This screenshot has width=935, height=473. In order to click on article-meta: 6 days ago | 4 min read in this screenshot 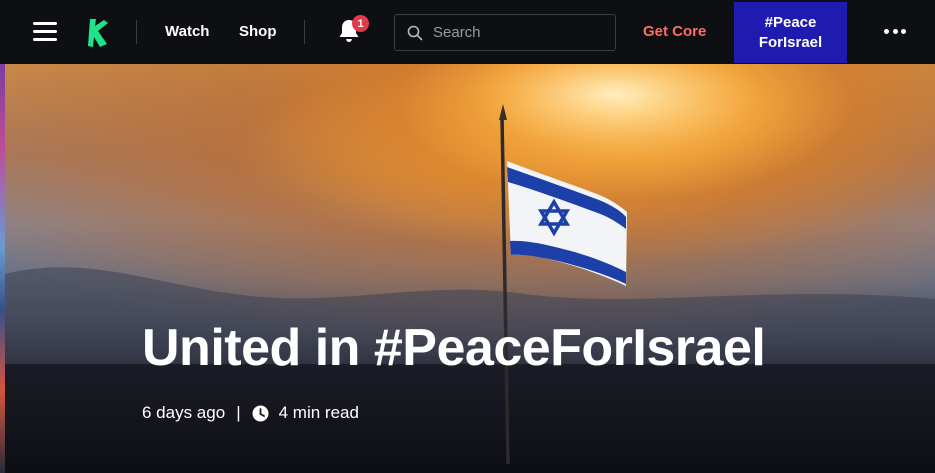, I will do `click(250, 413)`.